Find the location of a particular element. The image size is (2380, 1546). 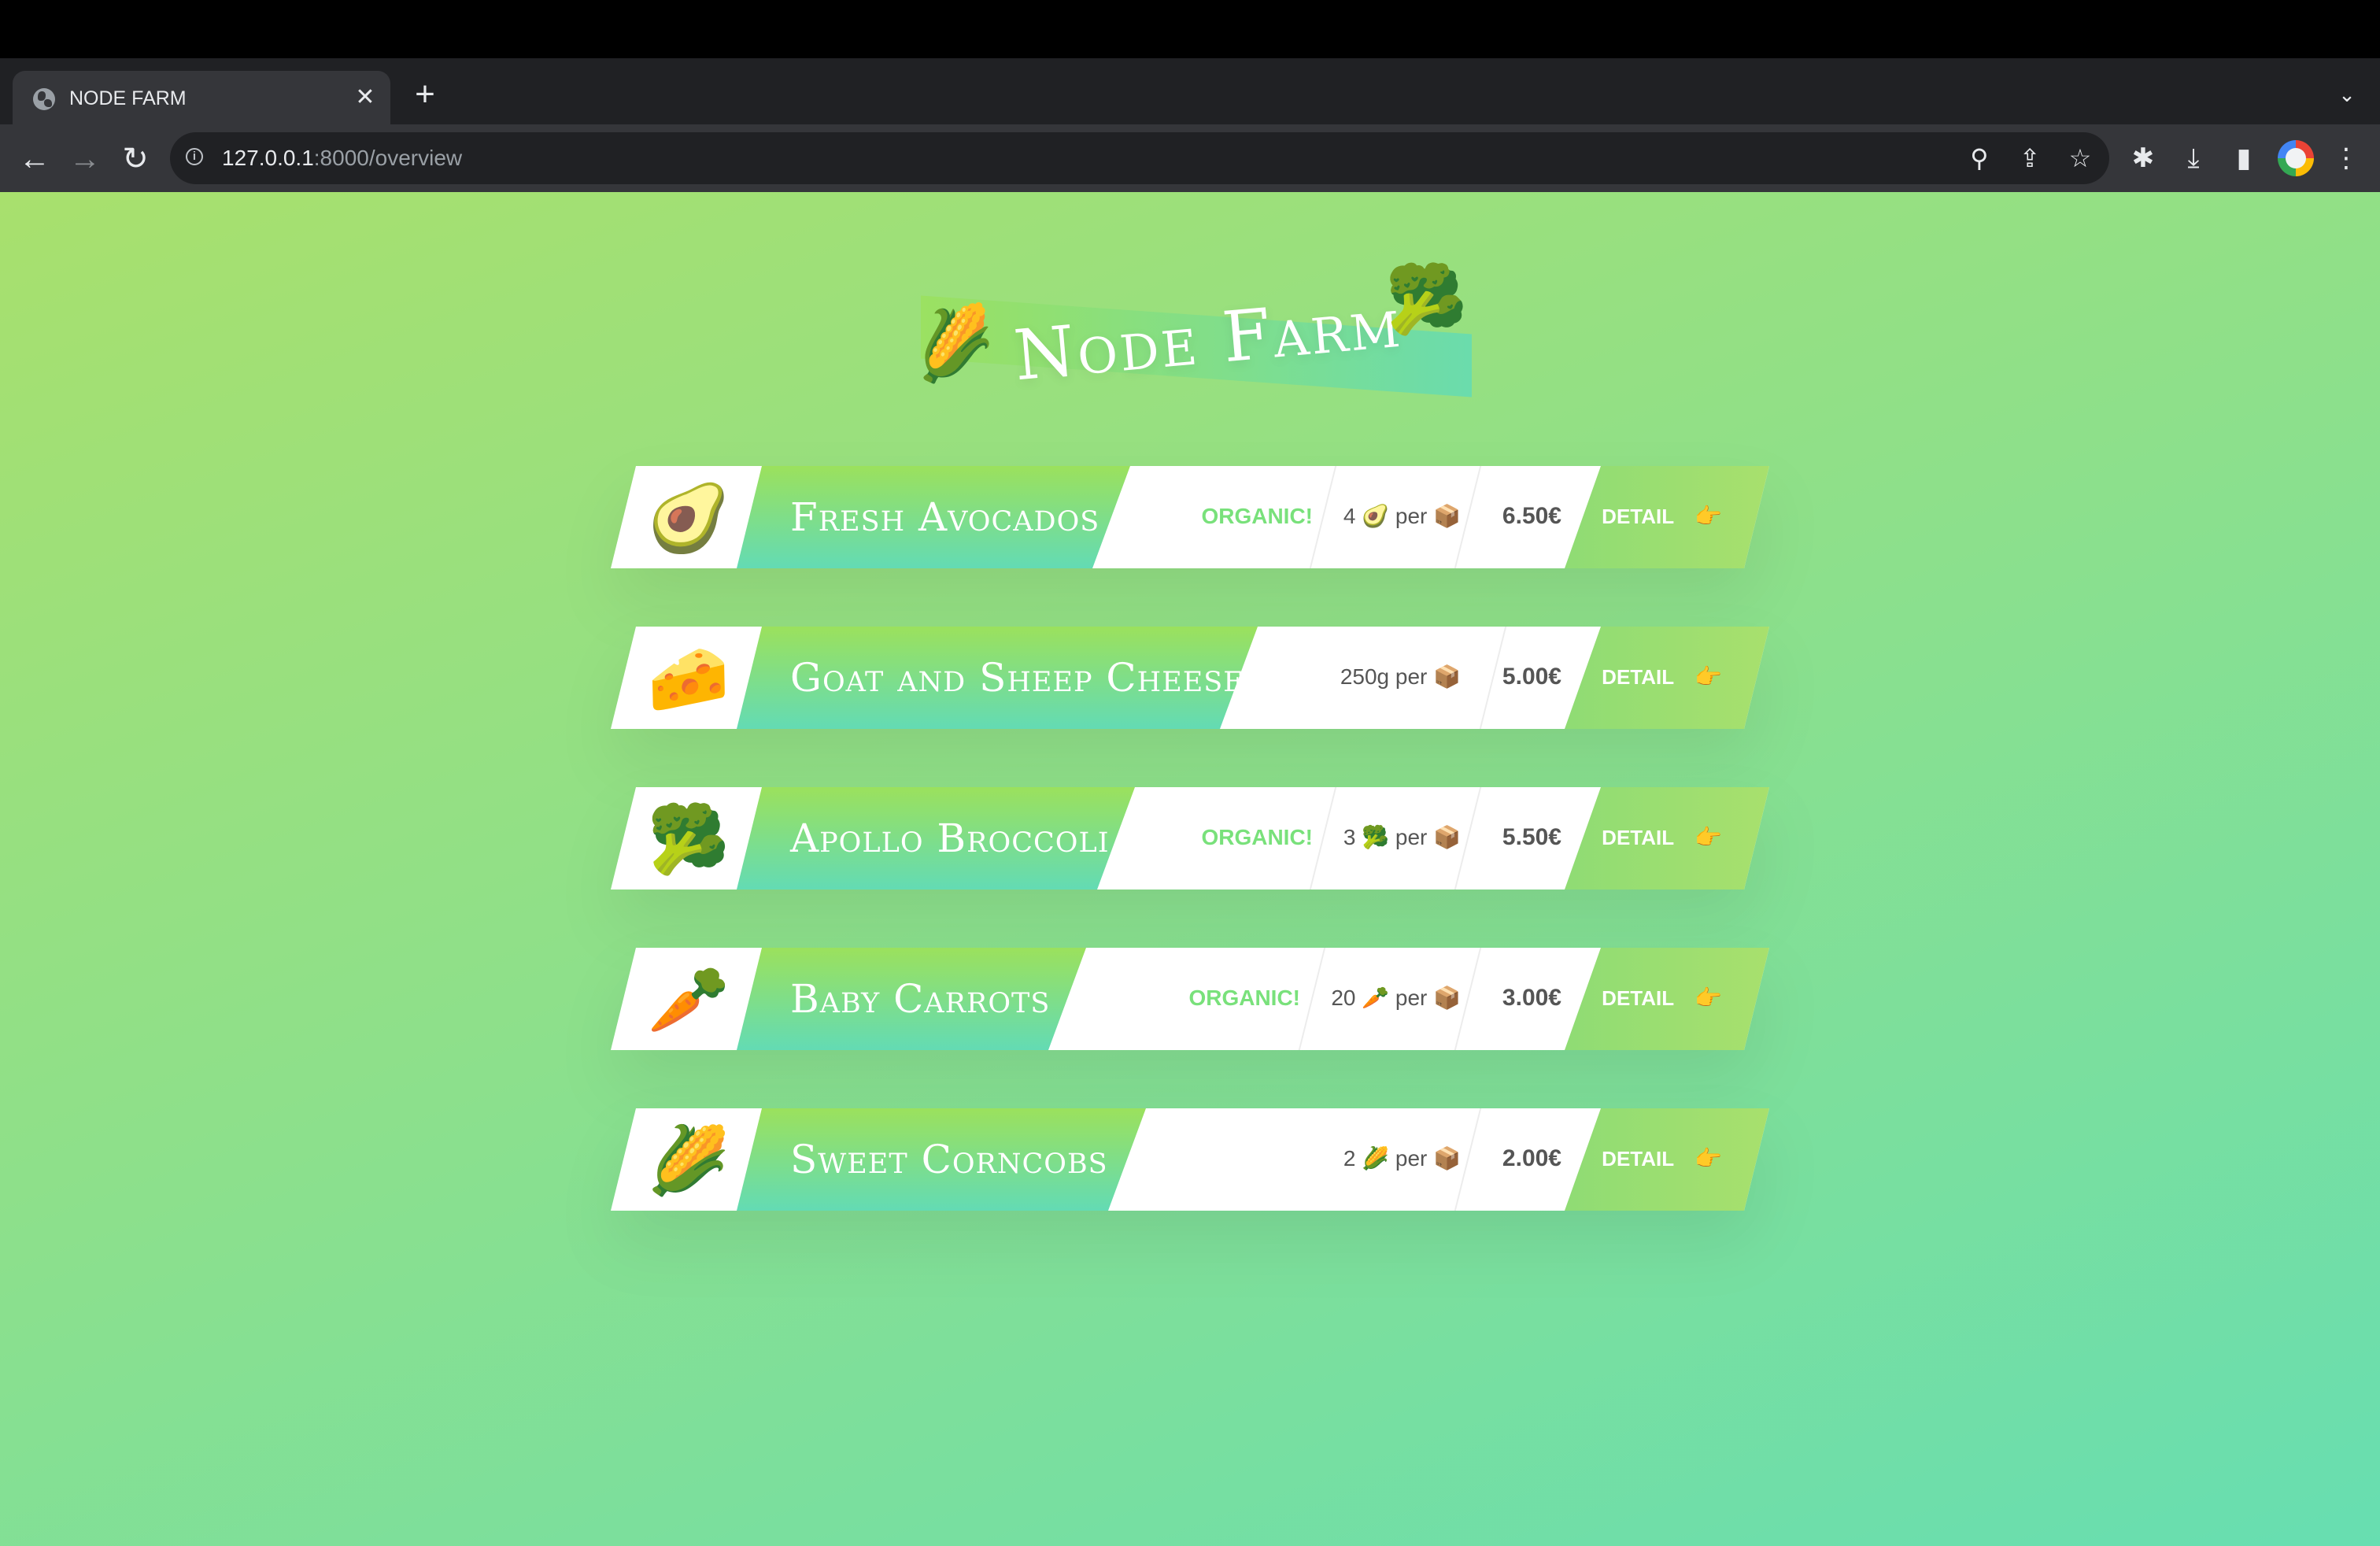

new-tab-button: + is located at coordinates (425, 95).